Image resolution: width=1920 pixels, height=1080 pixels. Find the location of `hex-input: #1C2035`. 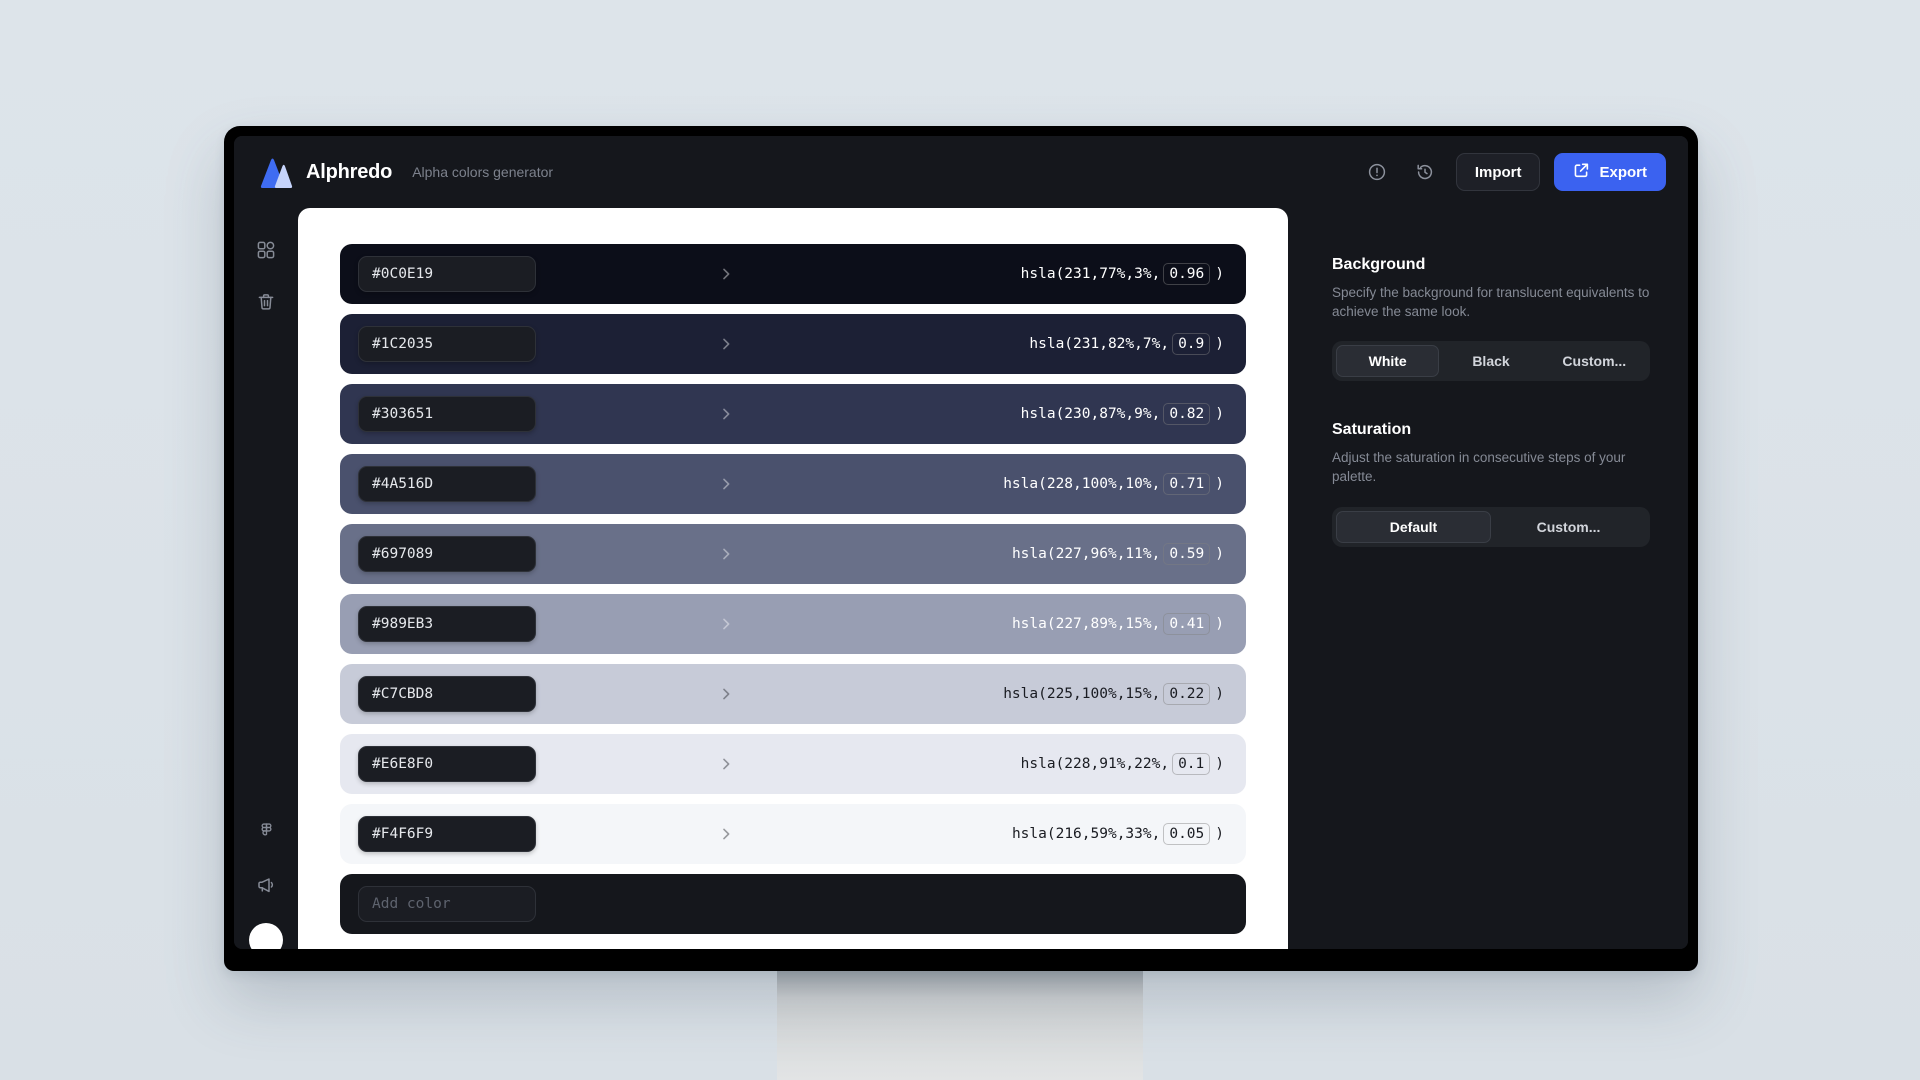

hex-input: #1C2035 is located at coordinates (447, 344).